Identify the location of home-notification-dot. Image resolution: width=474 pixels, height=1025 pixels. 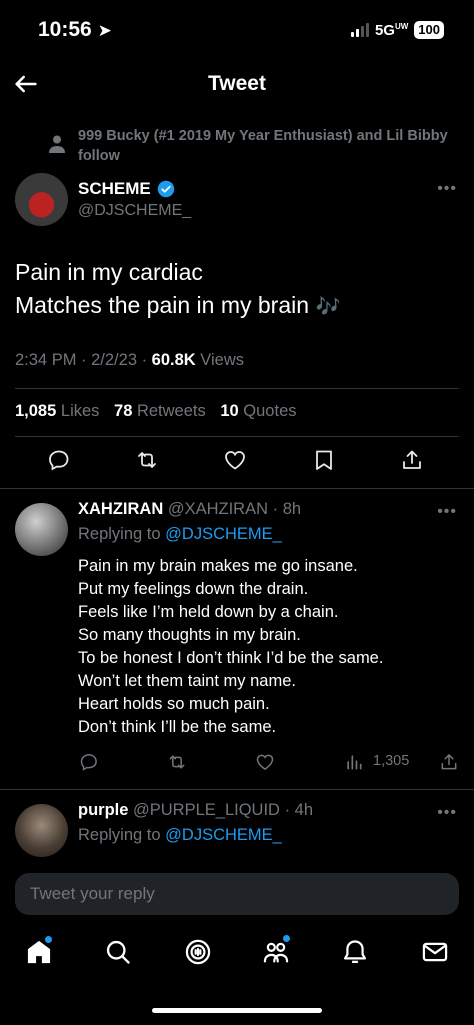
(48, 939).